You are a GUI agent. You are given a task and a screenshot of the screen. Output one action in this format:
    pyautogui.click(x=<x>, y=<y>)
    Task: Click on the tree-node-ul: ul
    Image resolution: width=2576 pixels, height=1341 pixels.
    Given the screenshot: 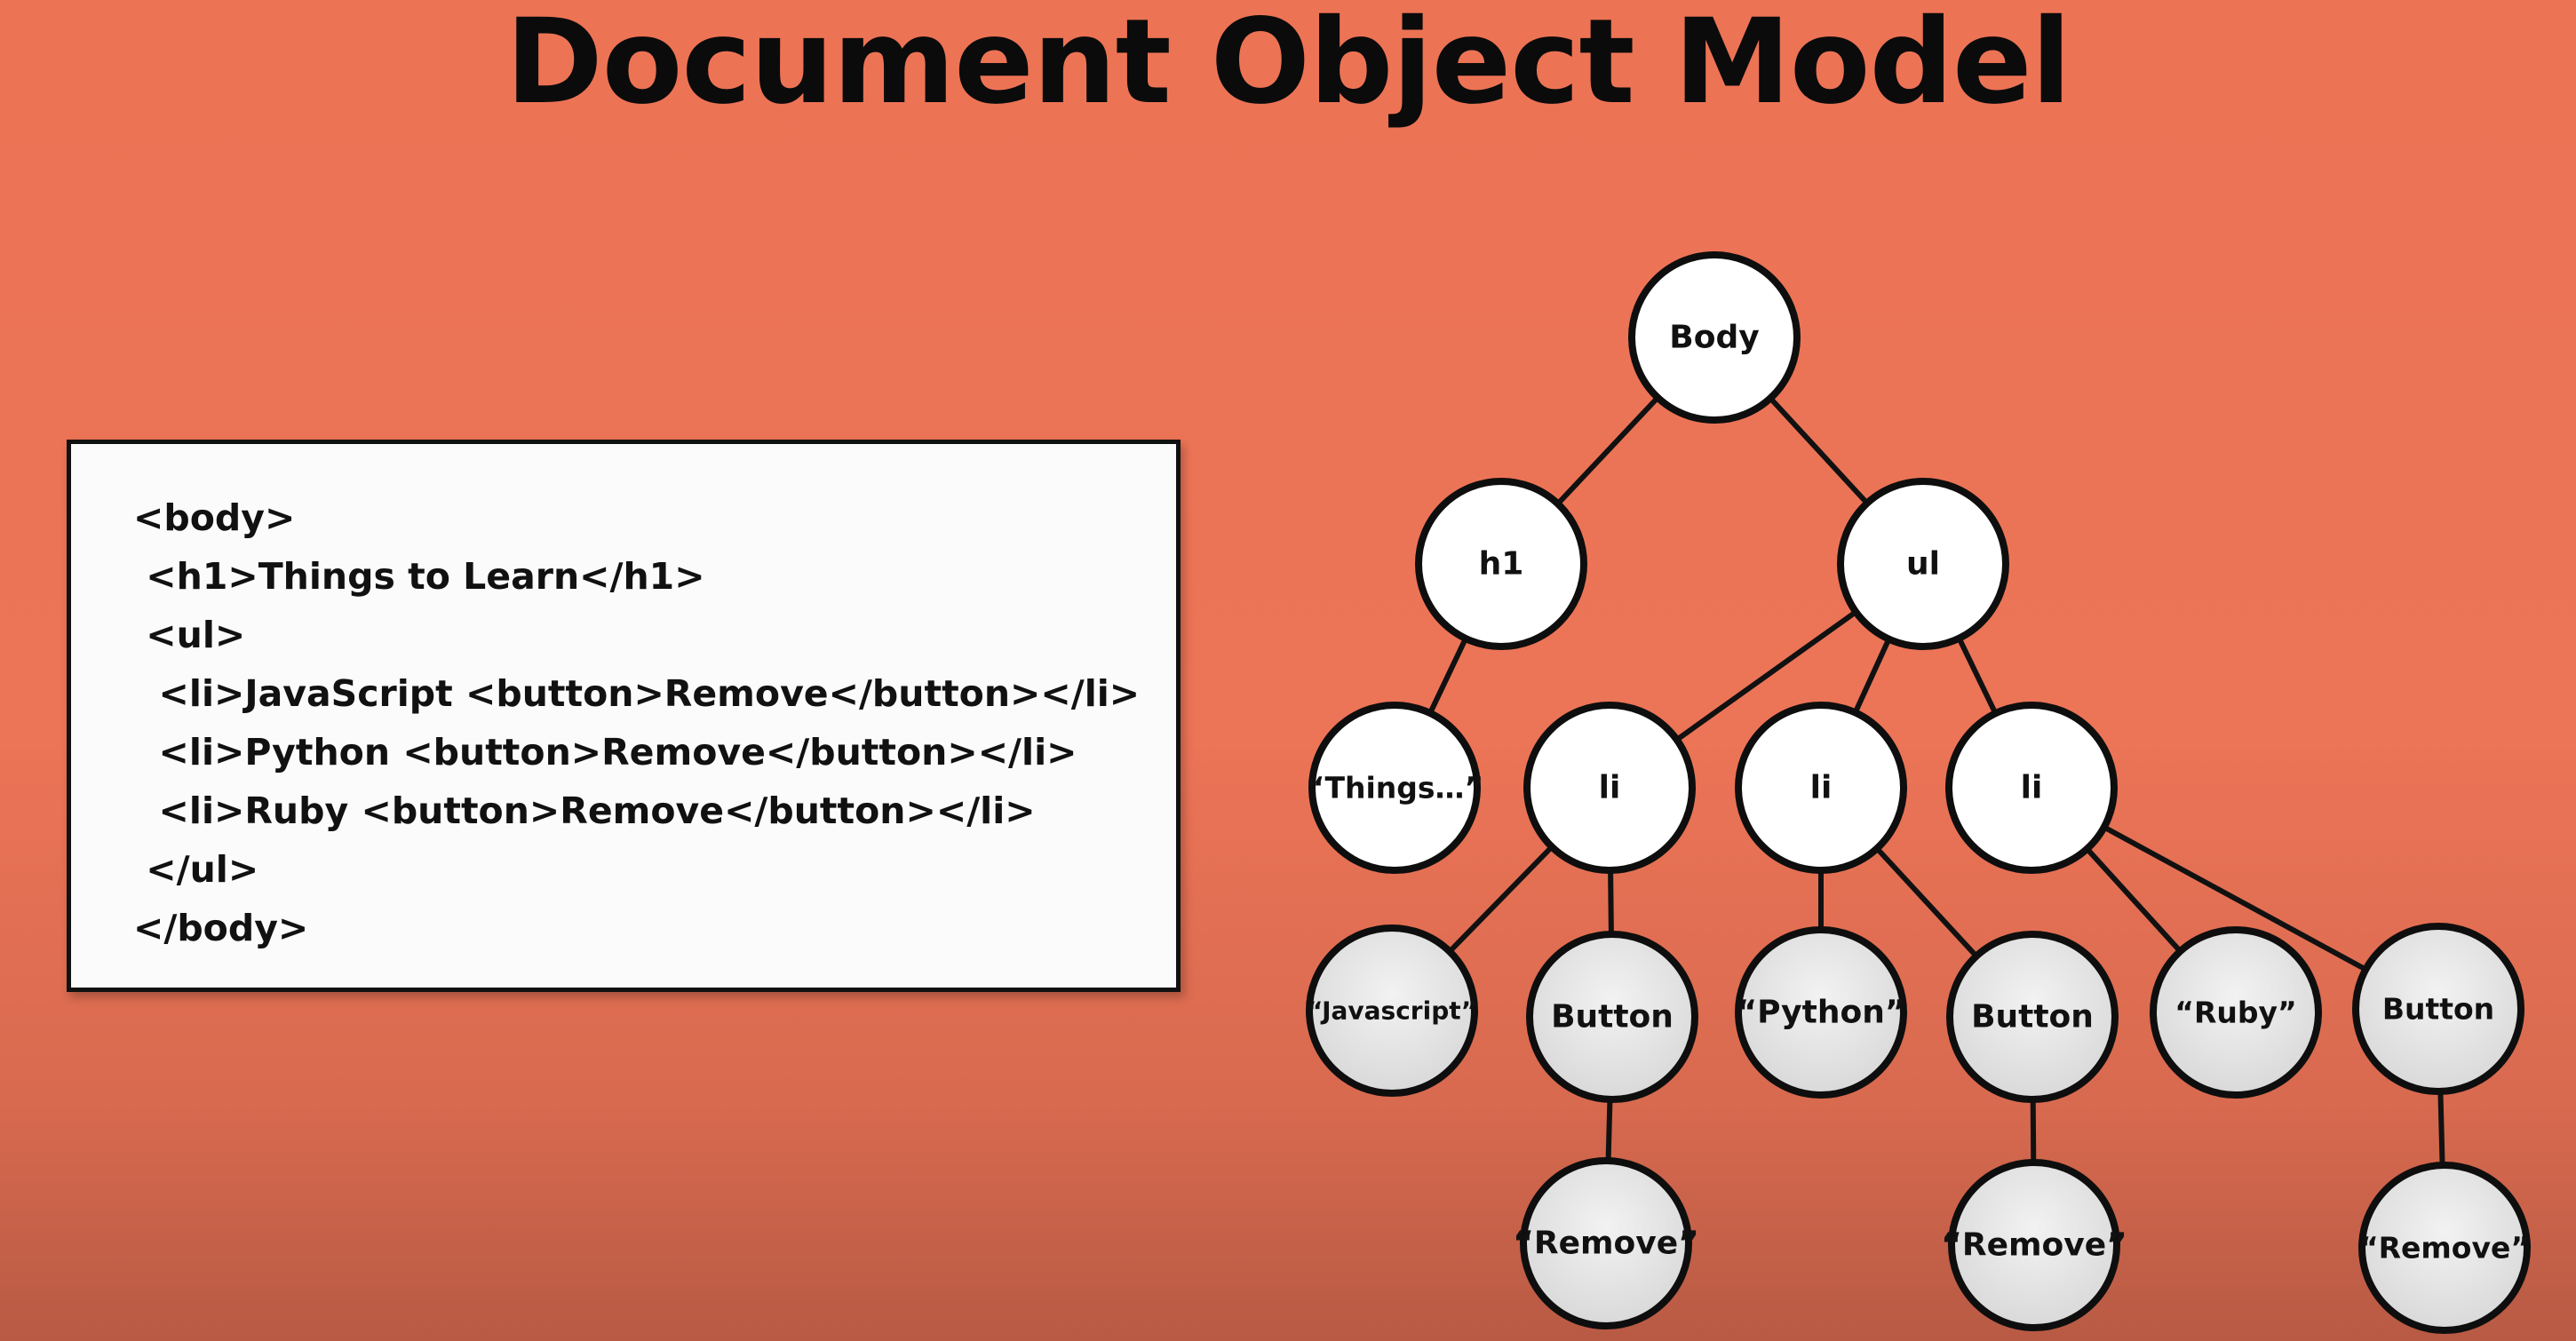 What is the action you would take?
    pyautogui.click(x=1923, y=564)
    